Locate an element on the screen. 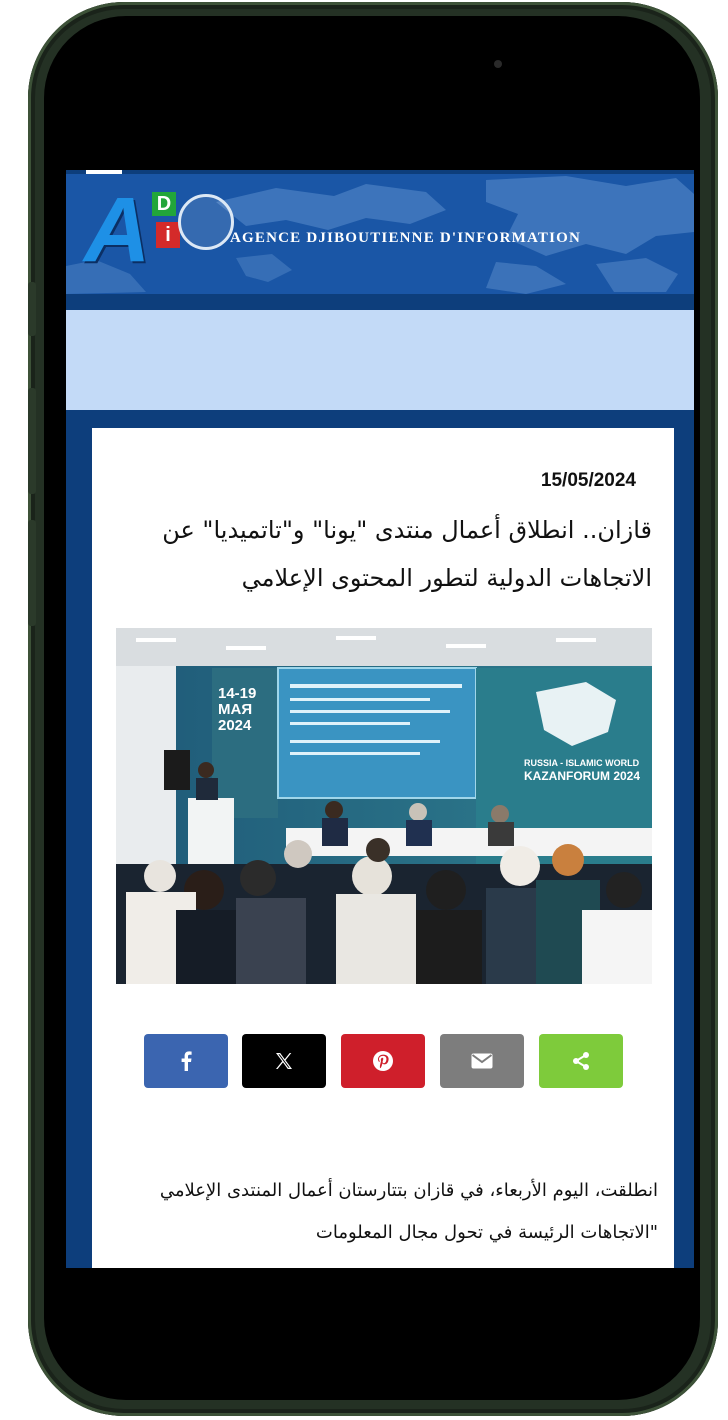 The width and height of the screenshot is (728, 1420). share-icon is located at coordinates (581, 1061).